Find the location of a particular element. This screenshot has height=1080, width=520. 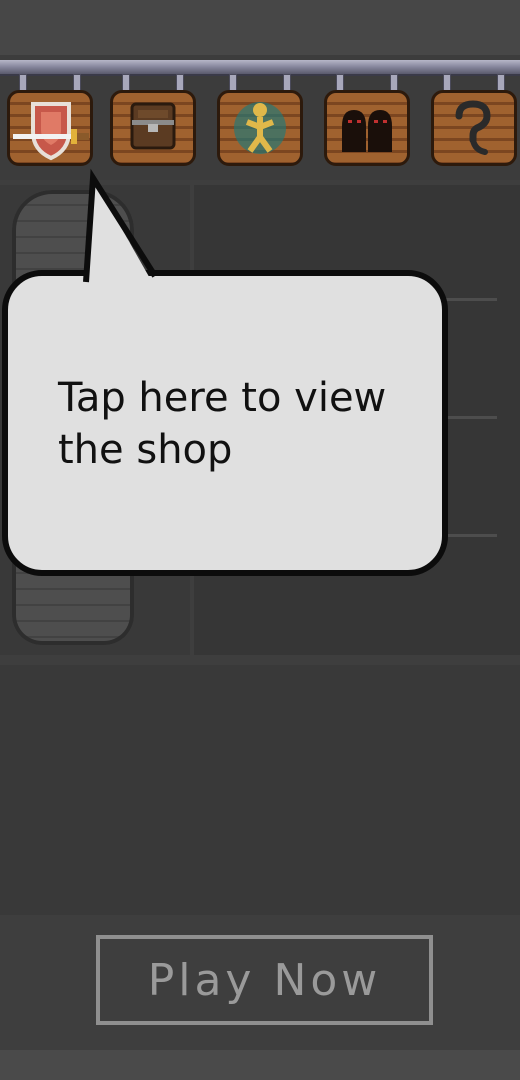

glowing-figure-icon is located at coordinates (260, 128).